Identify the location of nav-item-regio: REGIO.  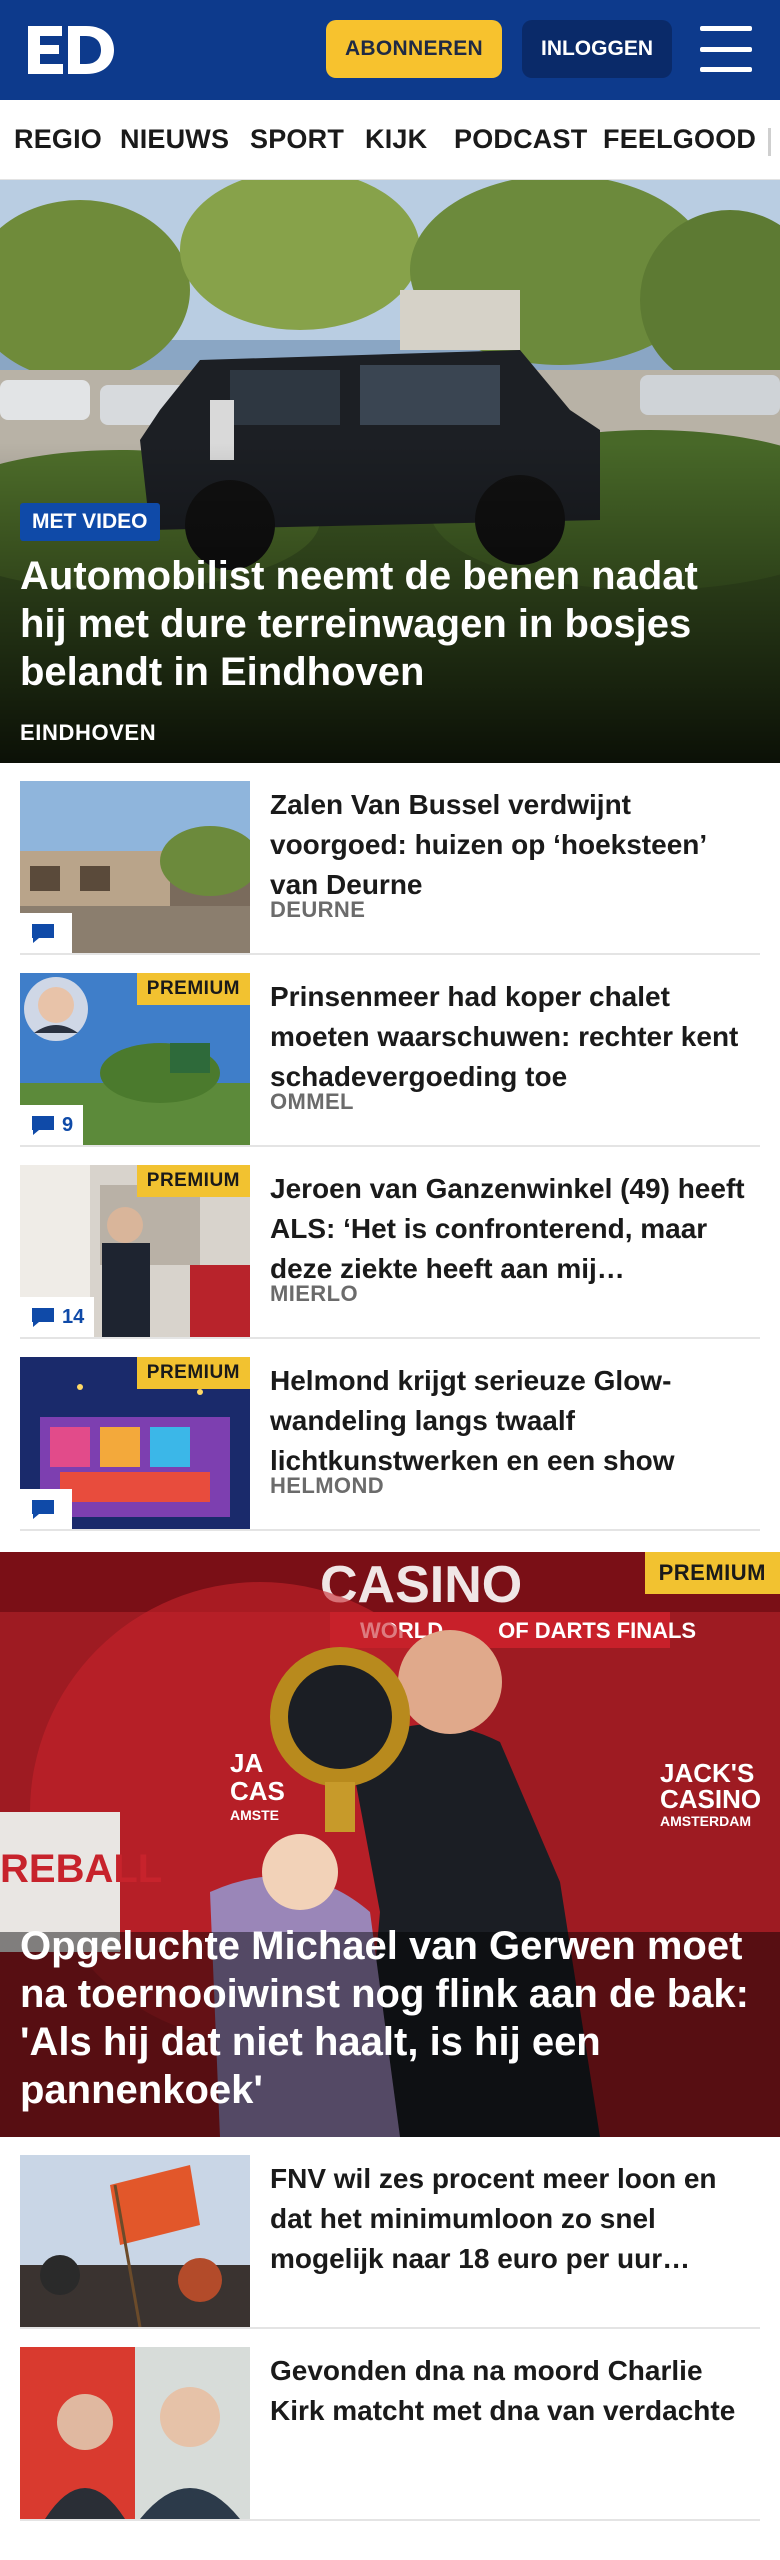
(58, 139).